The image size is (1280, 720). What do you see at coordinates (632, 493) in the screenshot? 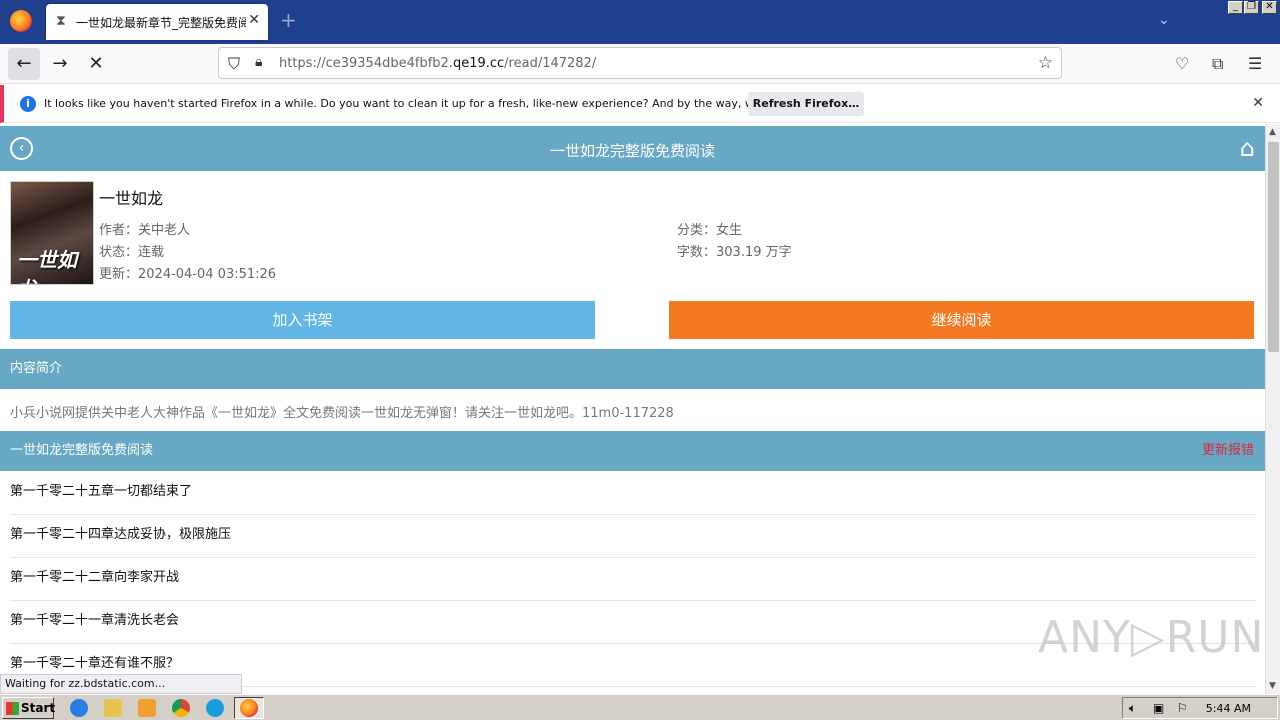
I see `chapter-link: 第一千零二十五章一切都结束了` at bounding box center [632, 493].